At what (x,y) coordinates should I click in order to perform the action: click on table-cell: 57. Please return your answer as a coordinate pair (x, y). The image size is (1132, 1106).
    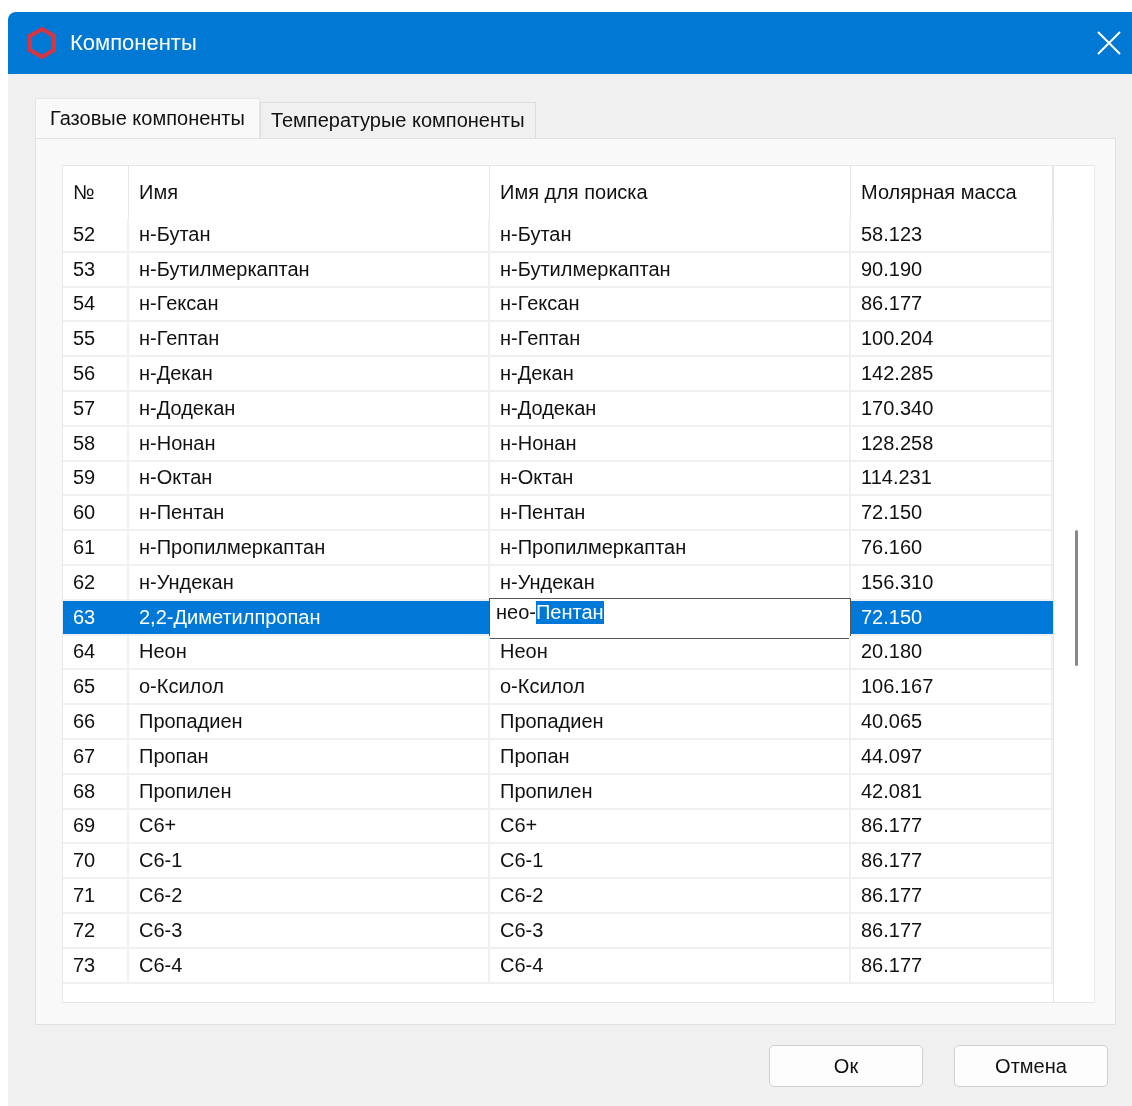
    Looking at the image, I should click on (96, 408).